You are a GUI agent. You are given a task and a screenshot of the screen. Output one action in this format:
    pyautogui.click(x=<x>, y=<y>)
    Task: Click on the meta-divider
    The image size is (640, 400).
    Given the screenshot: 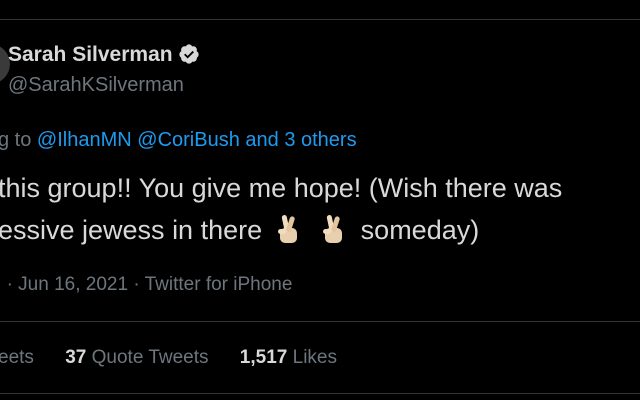 What is the action you would take?
    pyautogui.click(x=320, y=321)
    